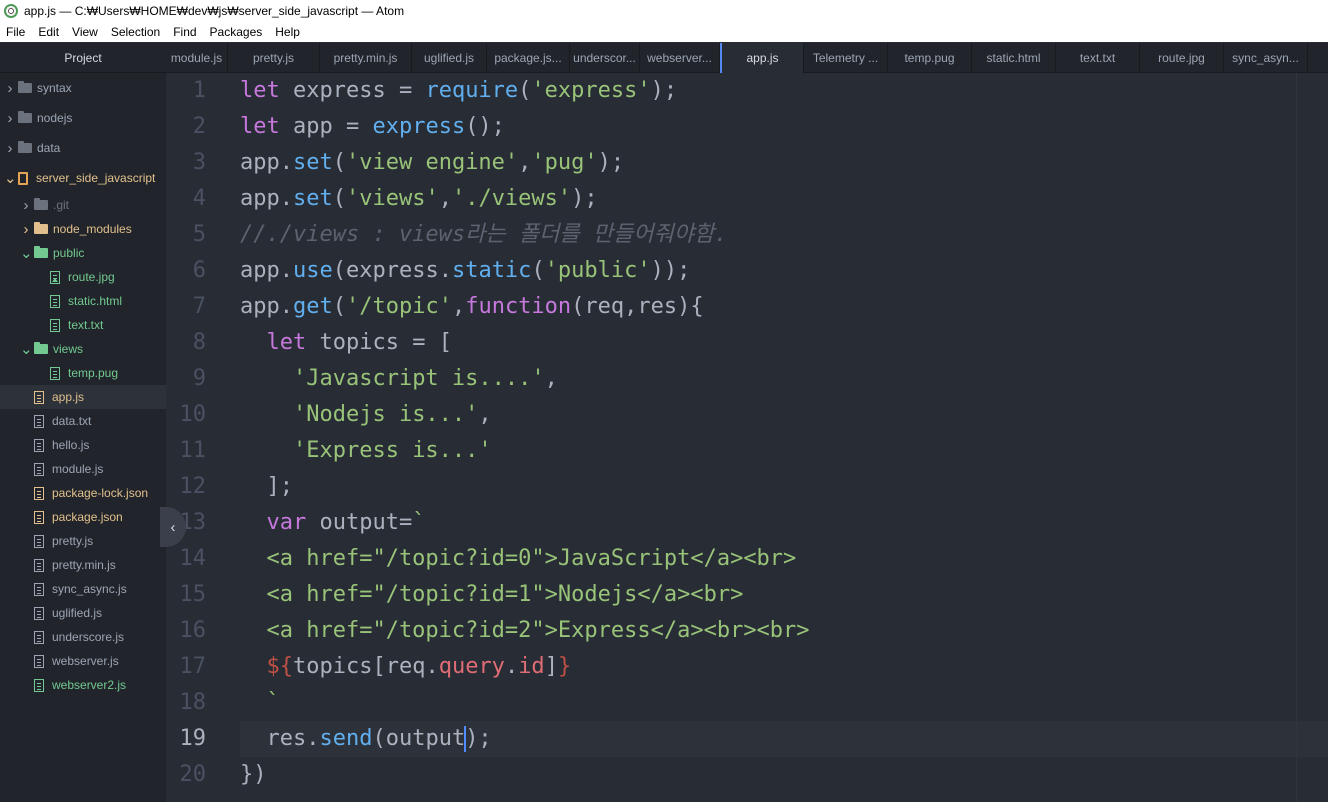  Describe the element at coordinates (465, 271) in the screenshot. I see `code-line: app.use(express.static('public'));` at that location.